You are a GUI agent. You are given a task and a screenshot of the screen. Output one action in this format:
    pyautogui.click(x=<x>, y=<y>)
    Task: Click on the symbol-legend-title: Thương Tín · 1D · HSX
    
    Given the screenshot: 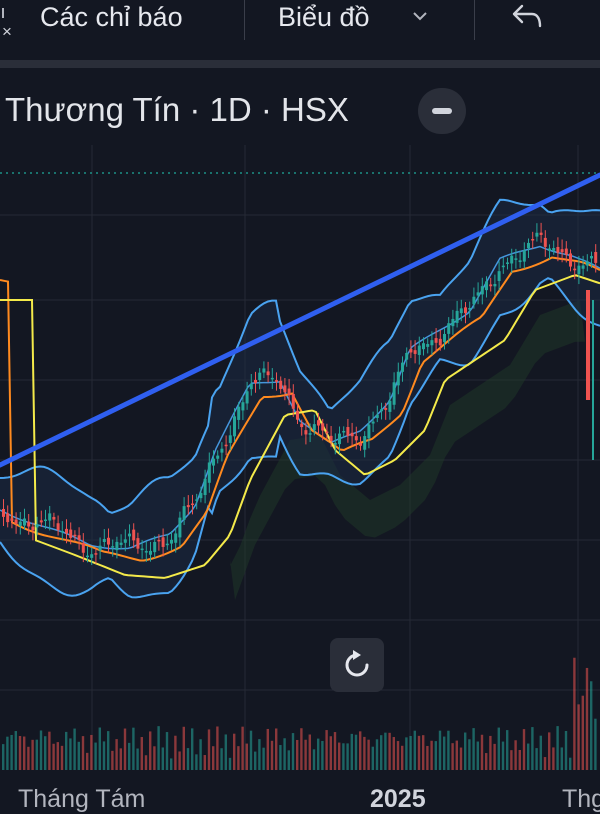 What is the action you would take?
    pyautogui.click(x=177, y=110)
    